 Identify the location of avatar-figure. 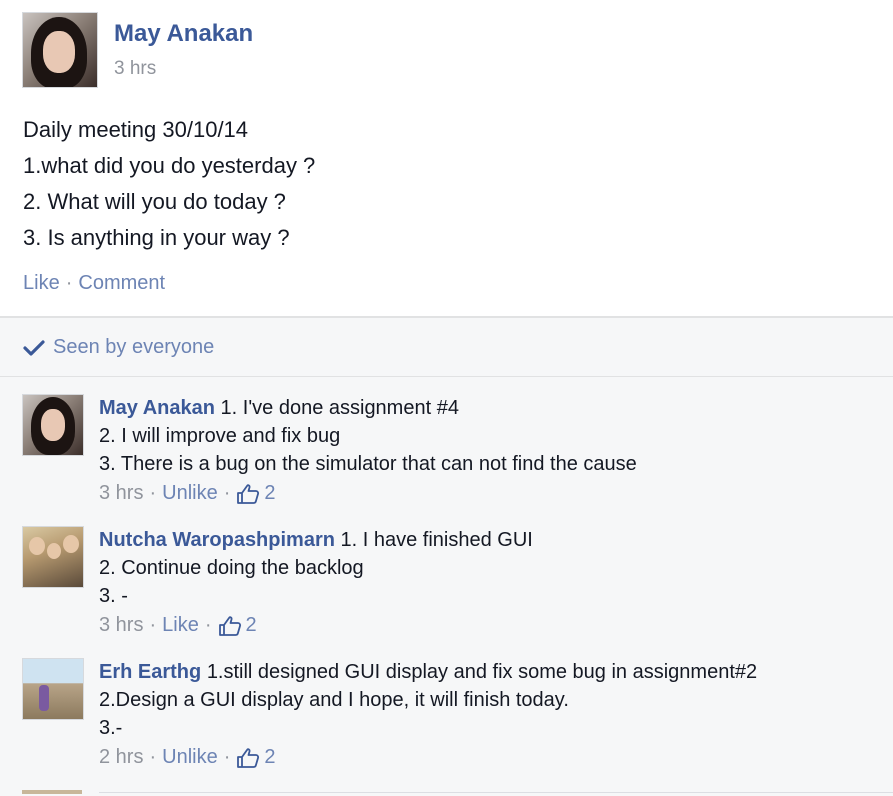
(44, 698).